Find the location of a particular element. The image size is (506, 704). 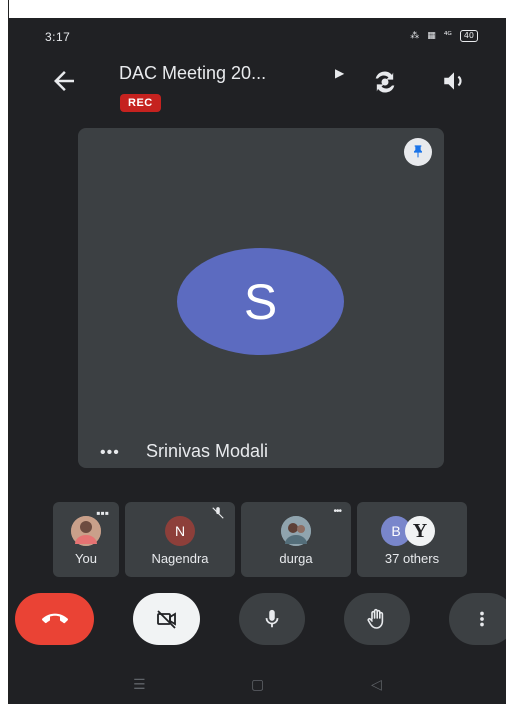

participant-name: Srinivas Modali is located at coordinates (207, 451).